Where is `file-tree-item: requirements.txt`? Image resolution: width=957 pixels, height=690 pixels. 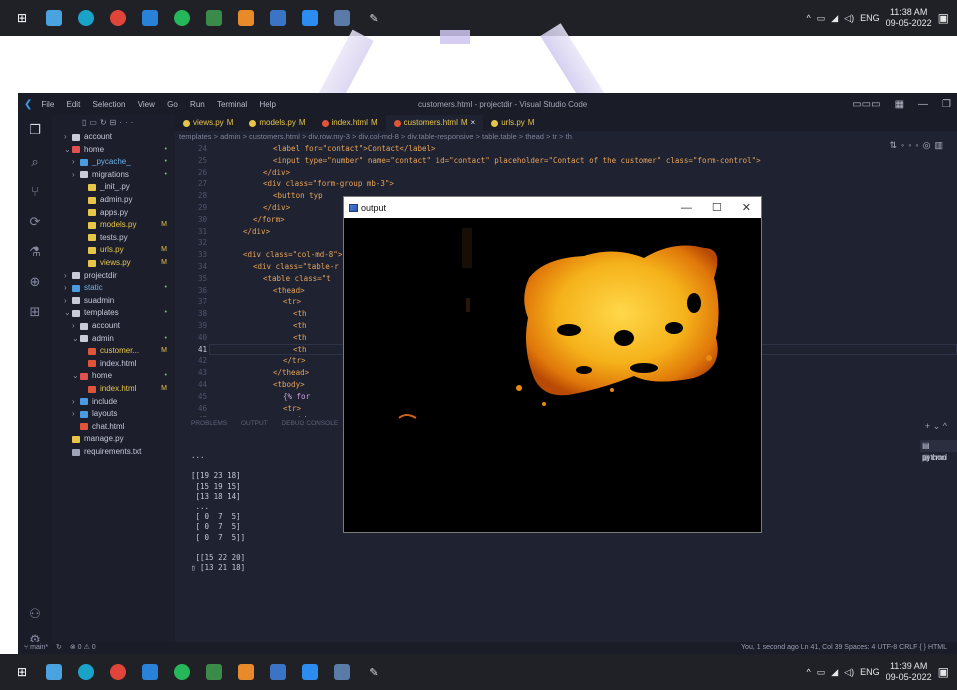 file-tree-item: requirements.txt is located at coordinates (113, 452).